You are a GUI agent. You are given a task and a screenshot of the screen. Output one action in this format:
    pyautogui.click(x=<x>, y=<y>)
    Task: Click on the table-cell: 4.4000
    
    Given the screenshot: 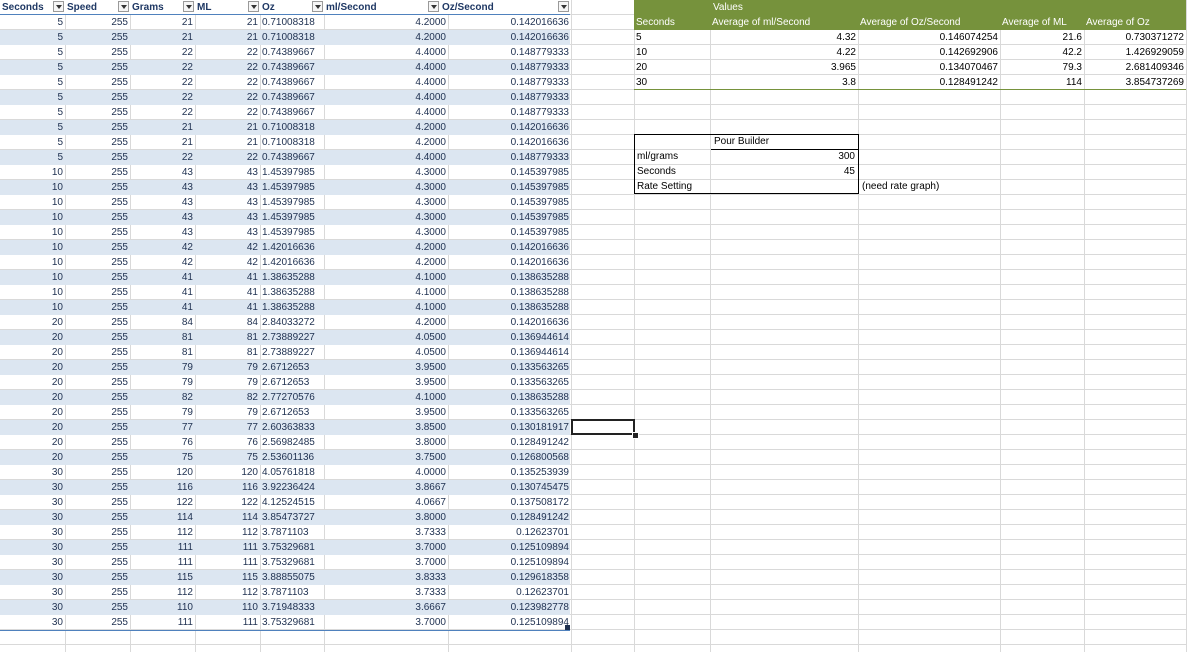 What is the action you would take?
    pyautogui.click(x=386, y=82)
    